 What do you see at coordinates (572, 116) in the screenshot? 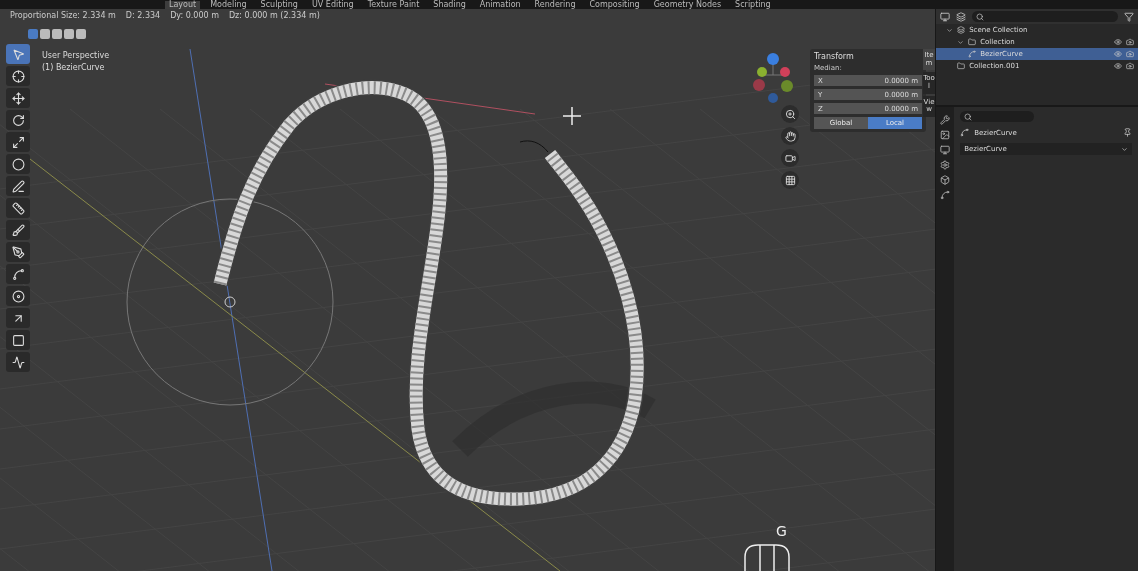
I see `move-icon` at bounding box center [572, 116].